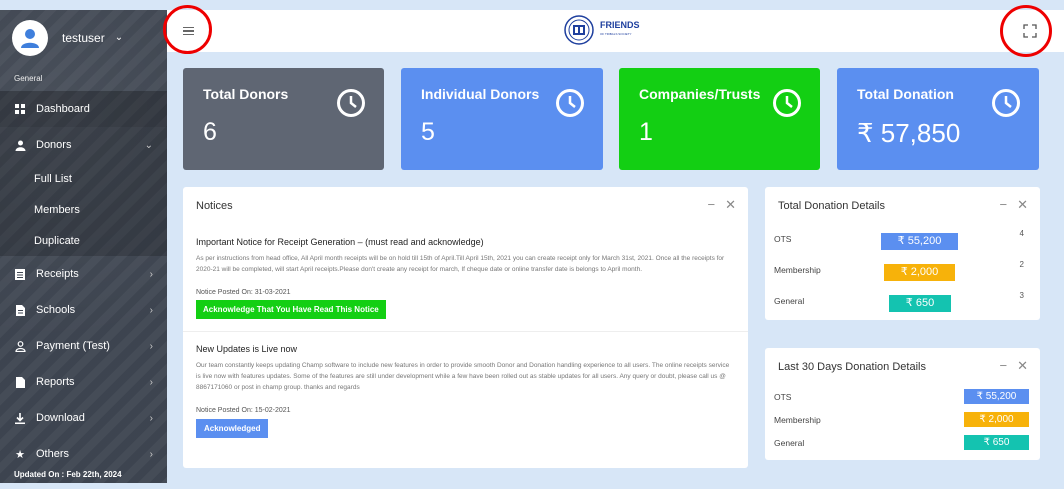 The width and height of the screenshot is (1064, 489). I want to click on divider, so click(465, 331).